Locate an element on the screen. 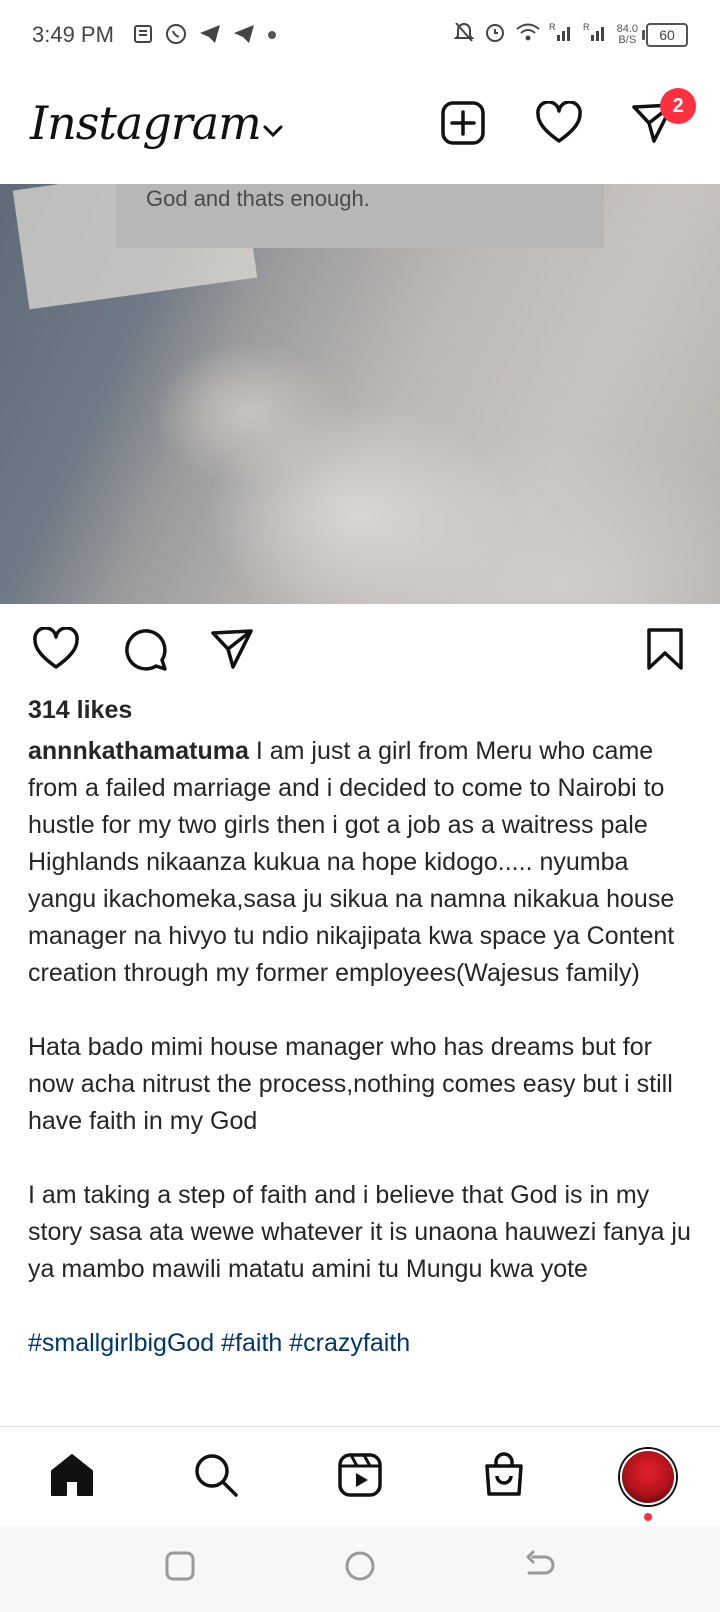 The height and width of the screenshot is (1612, 720). notifications-button is located at coordinates (559, 124).